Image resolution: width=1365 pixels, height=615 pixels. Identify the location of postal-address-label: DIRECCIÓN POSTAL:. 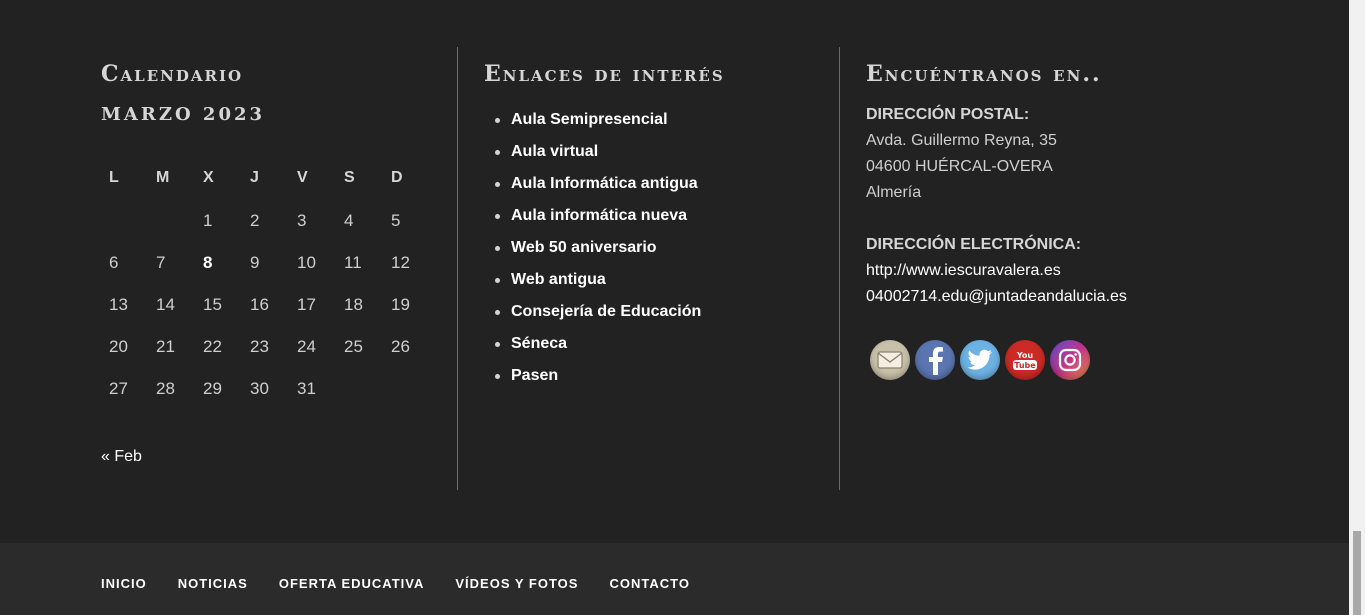
(948, 114).